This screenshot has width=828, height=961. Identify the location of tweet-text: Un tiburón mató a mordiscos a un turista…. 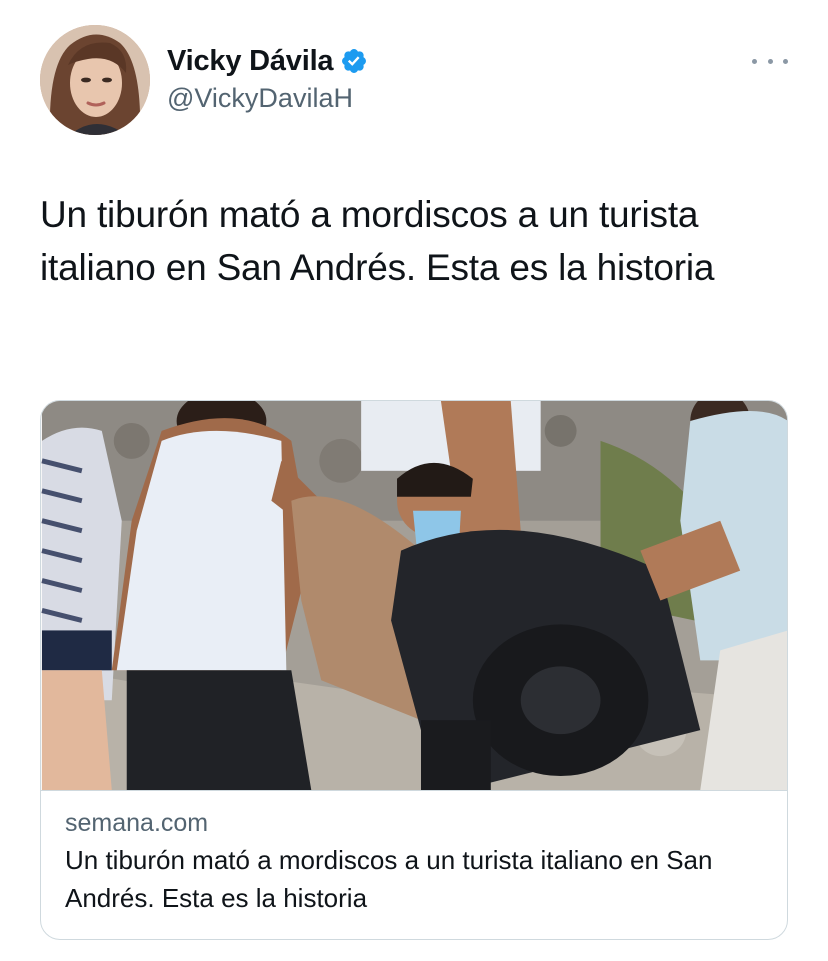
(377, 241).